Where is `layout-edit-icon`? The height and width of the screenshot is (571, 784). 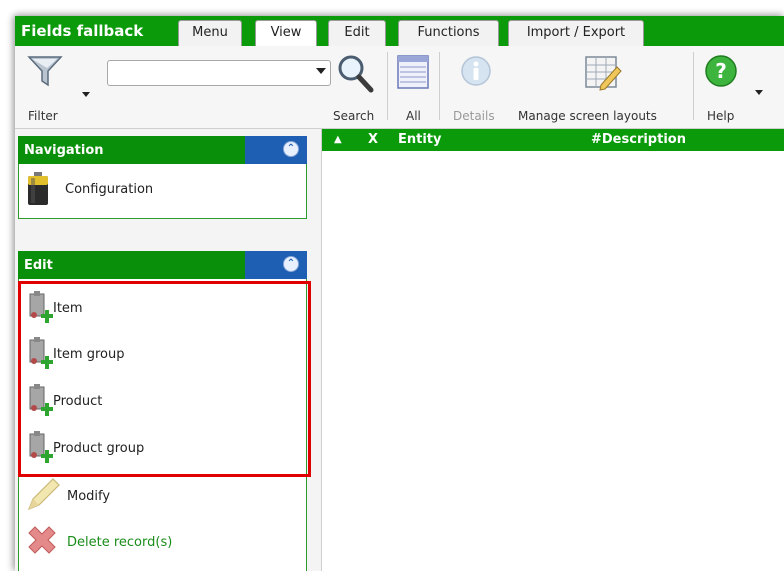
layout-edit-icon is located at coordinates (603, 74).